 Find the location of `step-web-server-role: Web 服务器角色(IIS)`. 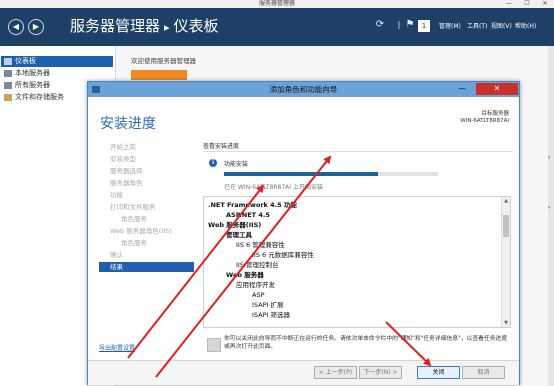

step-web-server-role: Web 服务器角色(IIS) is located at coordinates (146, 231).